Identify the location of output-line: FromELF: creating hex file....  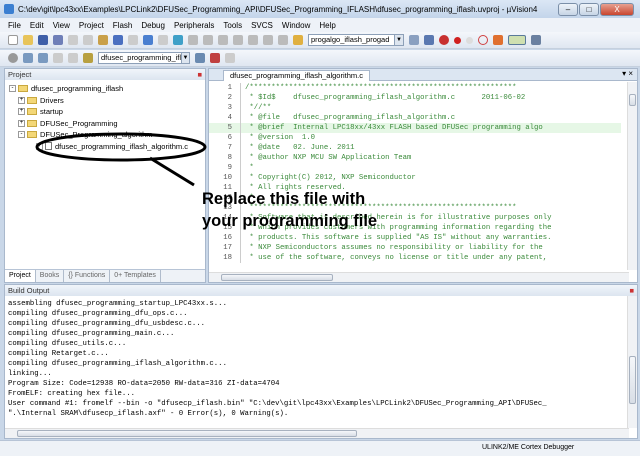
(71, 394).